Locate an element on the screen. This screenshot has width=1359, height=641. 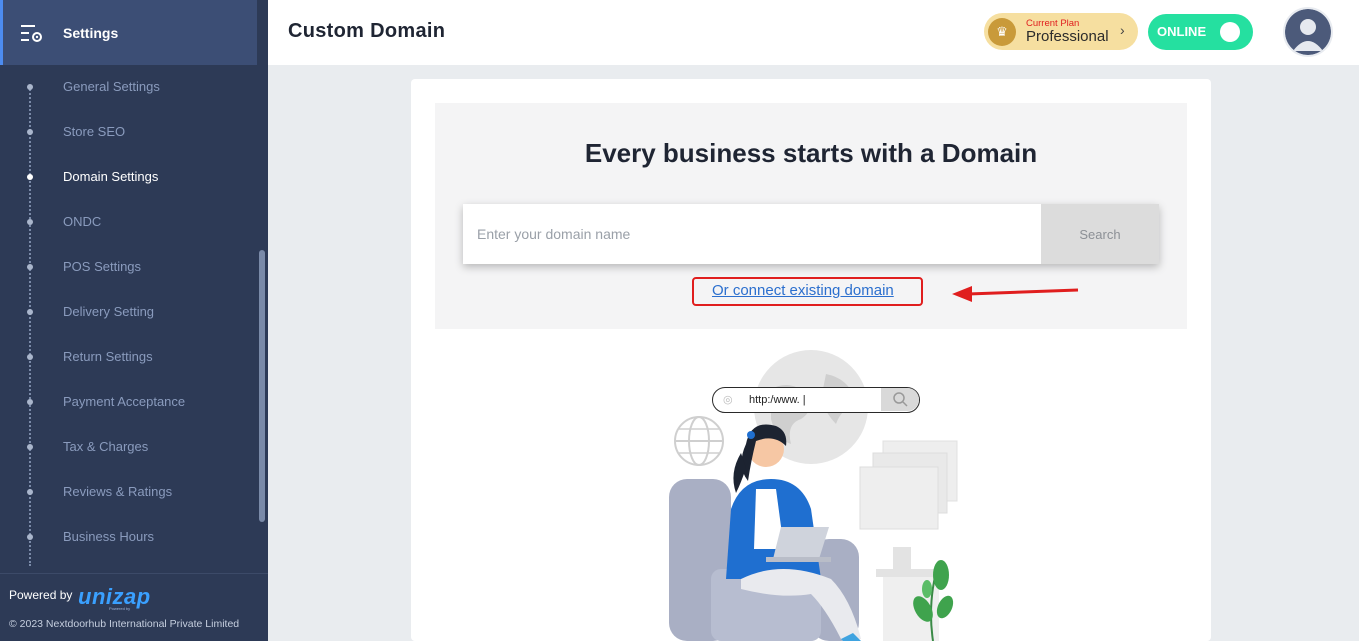
hero-title: Every business starts with a Domain is located at coordinates (811, 153).